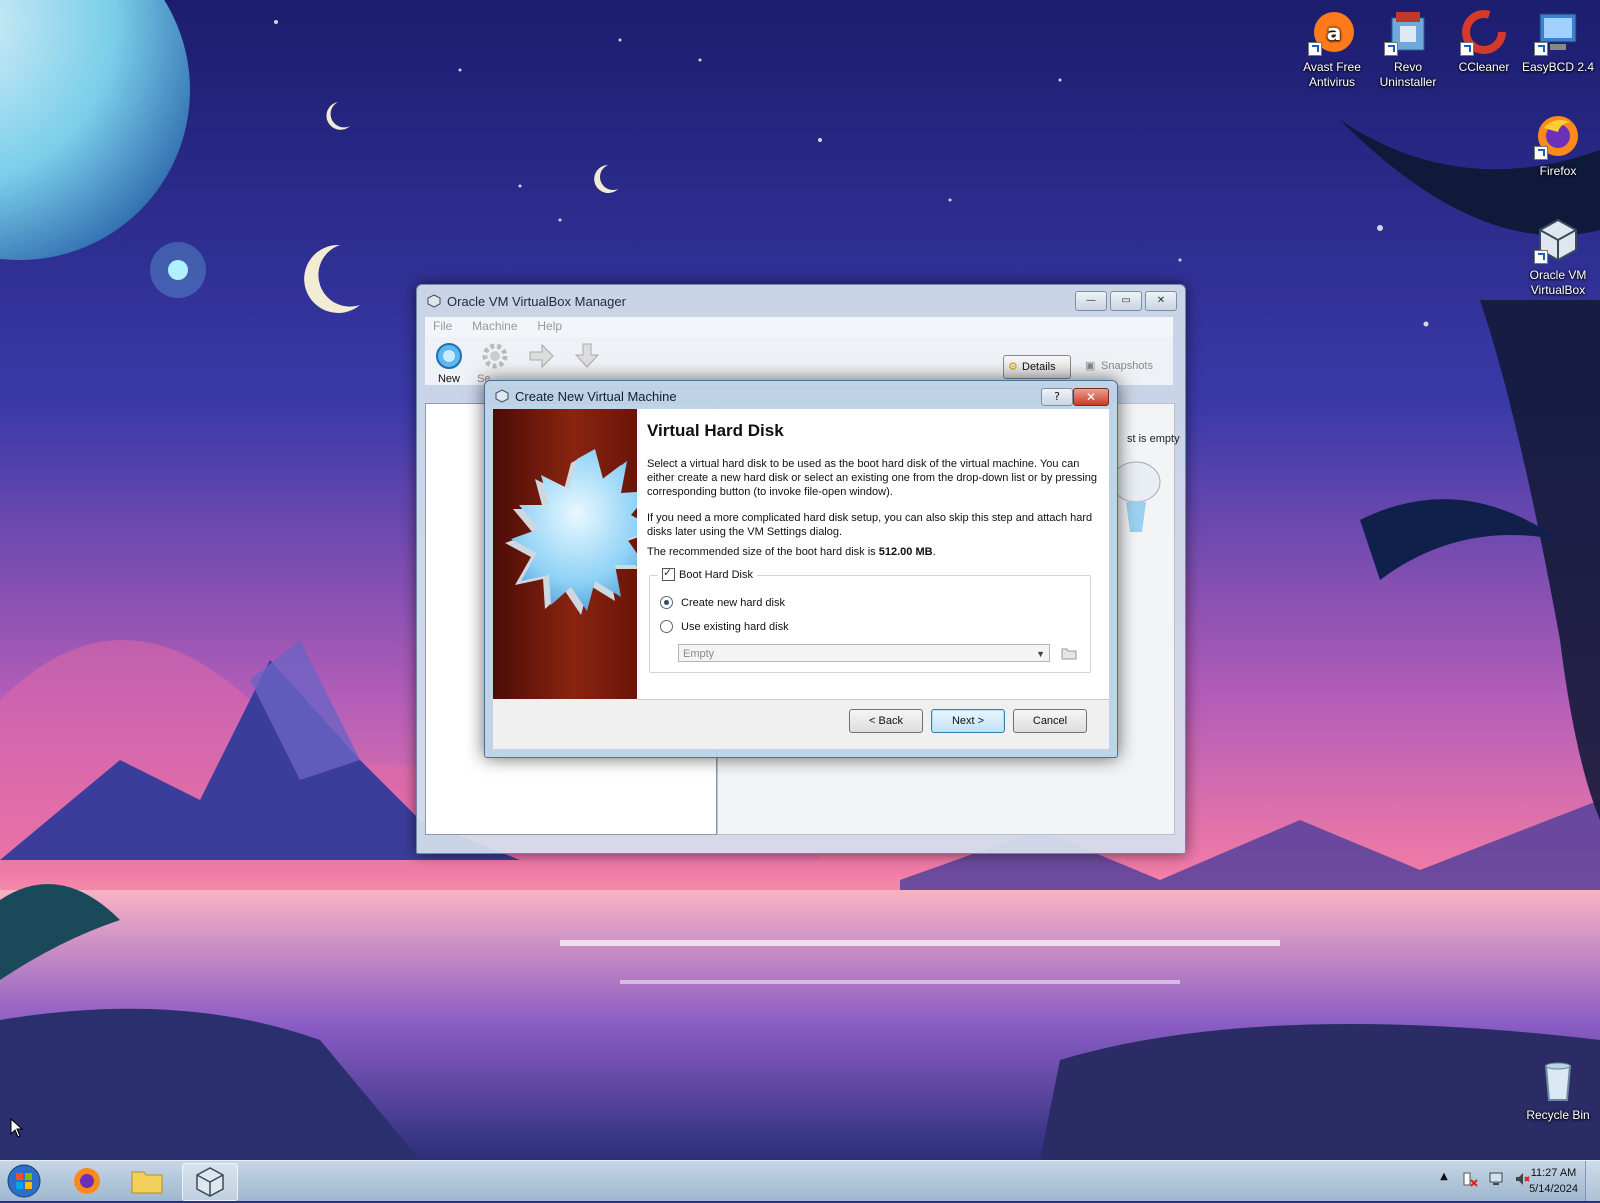 The height and width of the screenshot is (1203, 1600). I want to click on camera-icon: ▣, so click(1090, 366).